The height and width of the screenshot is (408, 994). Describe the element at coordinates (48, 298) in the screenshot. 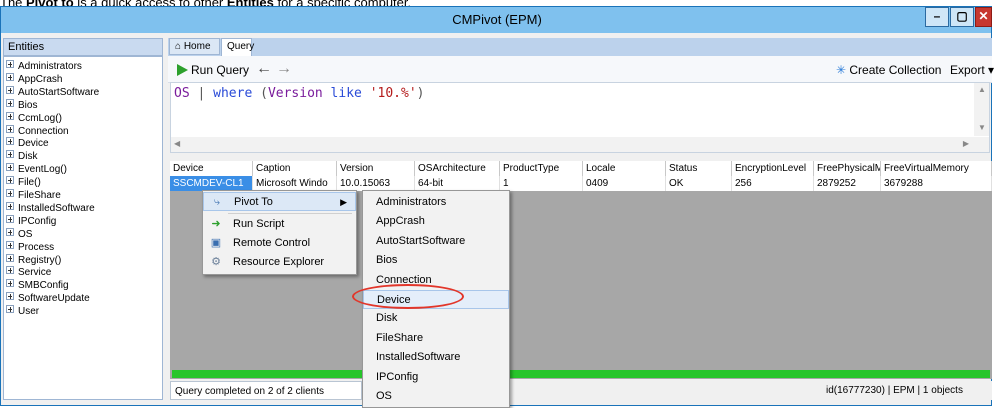

I see `tree-item: SoftwareUpdate` at that location.